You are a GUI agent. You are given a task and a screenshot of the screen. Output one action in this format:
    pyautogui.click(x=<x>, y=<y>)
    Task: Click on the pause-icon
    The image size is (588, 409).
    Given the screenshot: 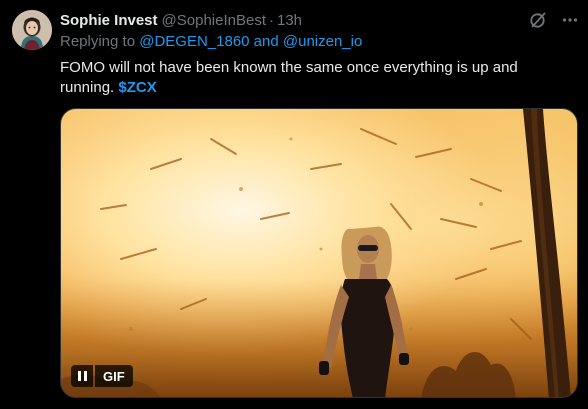 What is the action you would take?
    pyautogui.click(x=82, y=376)
    